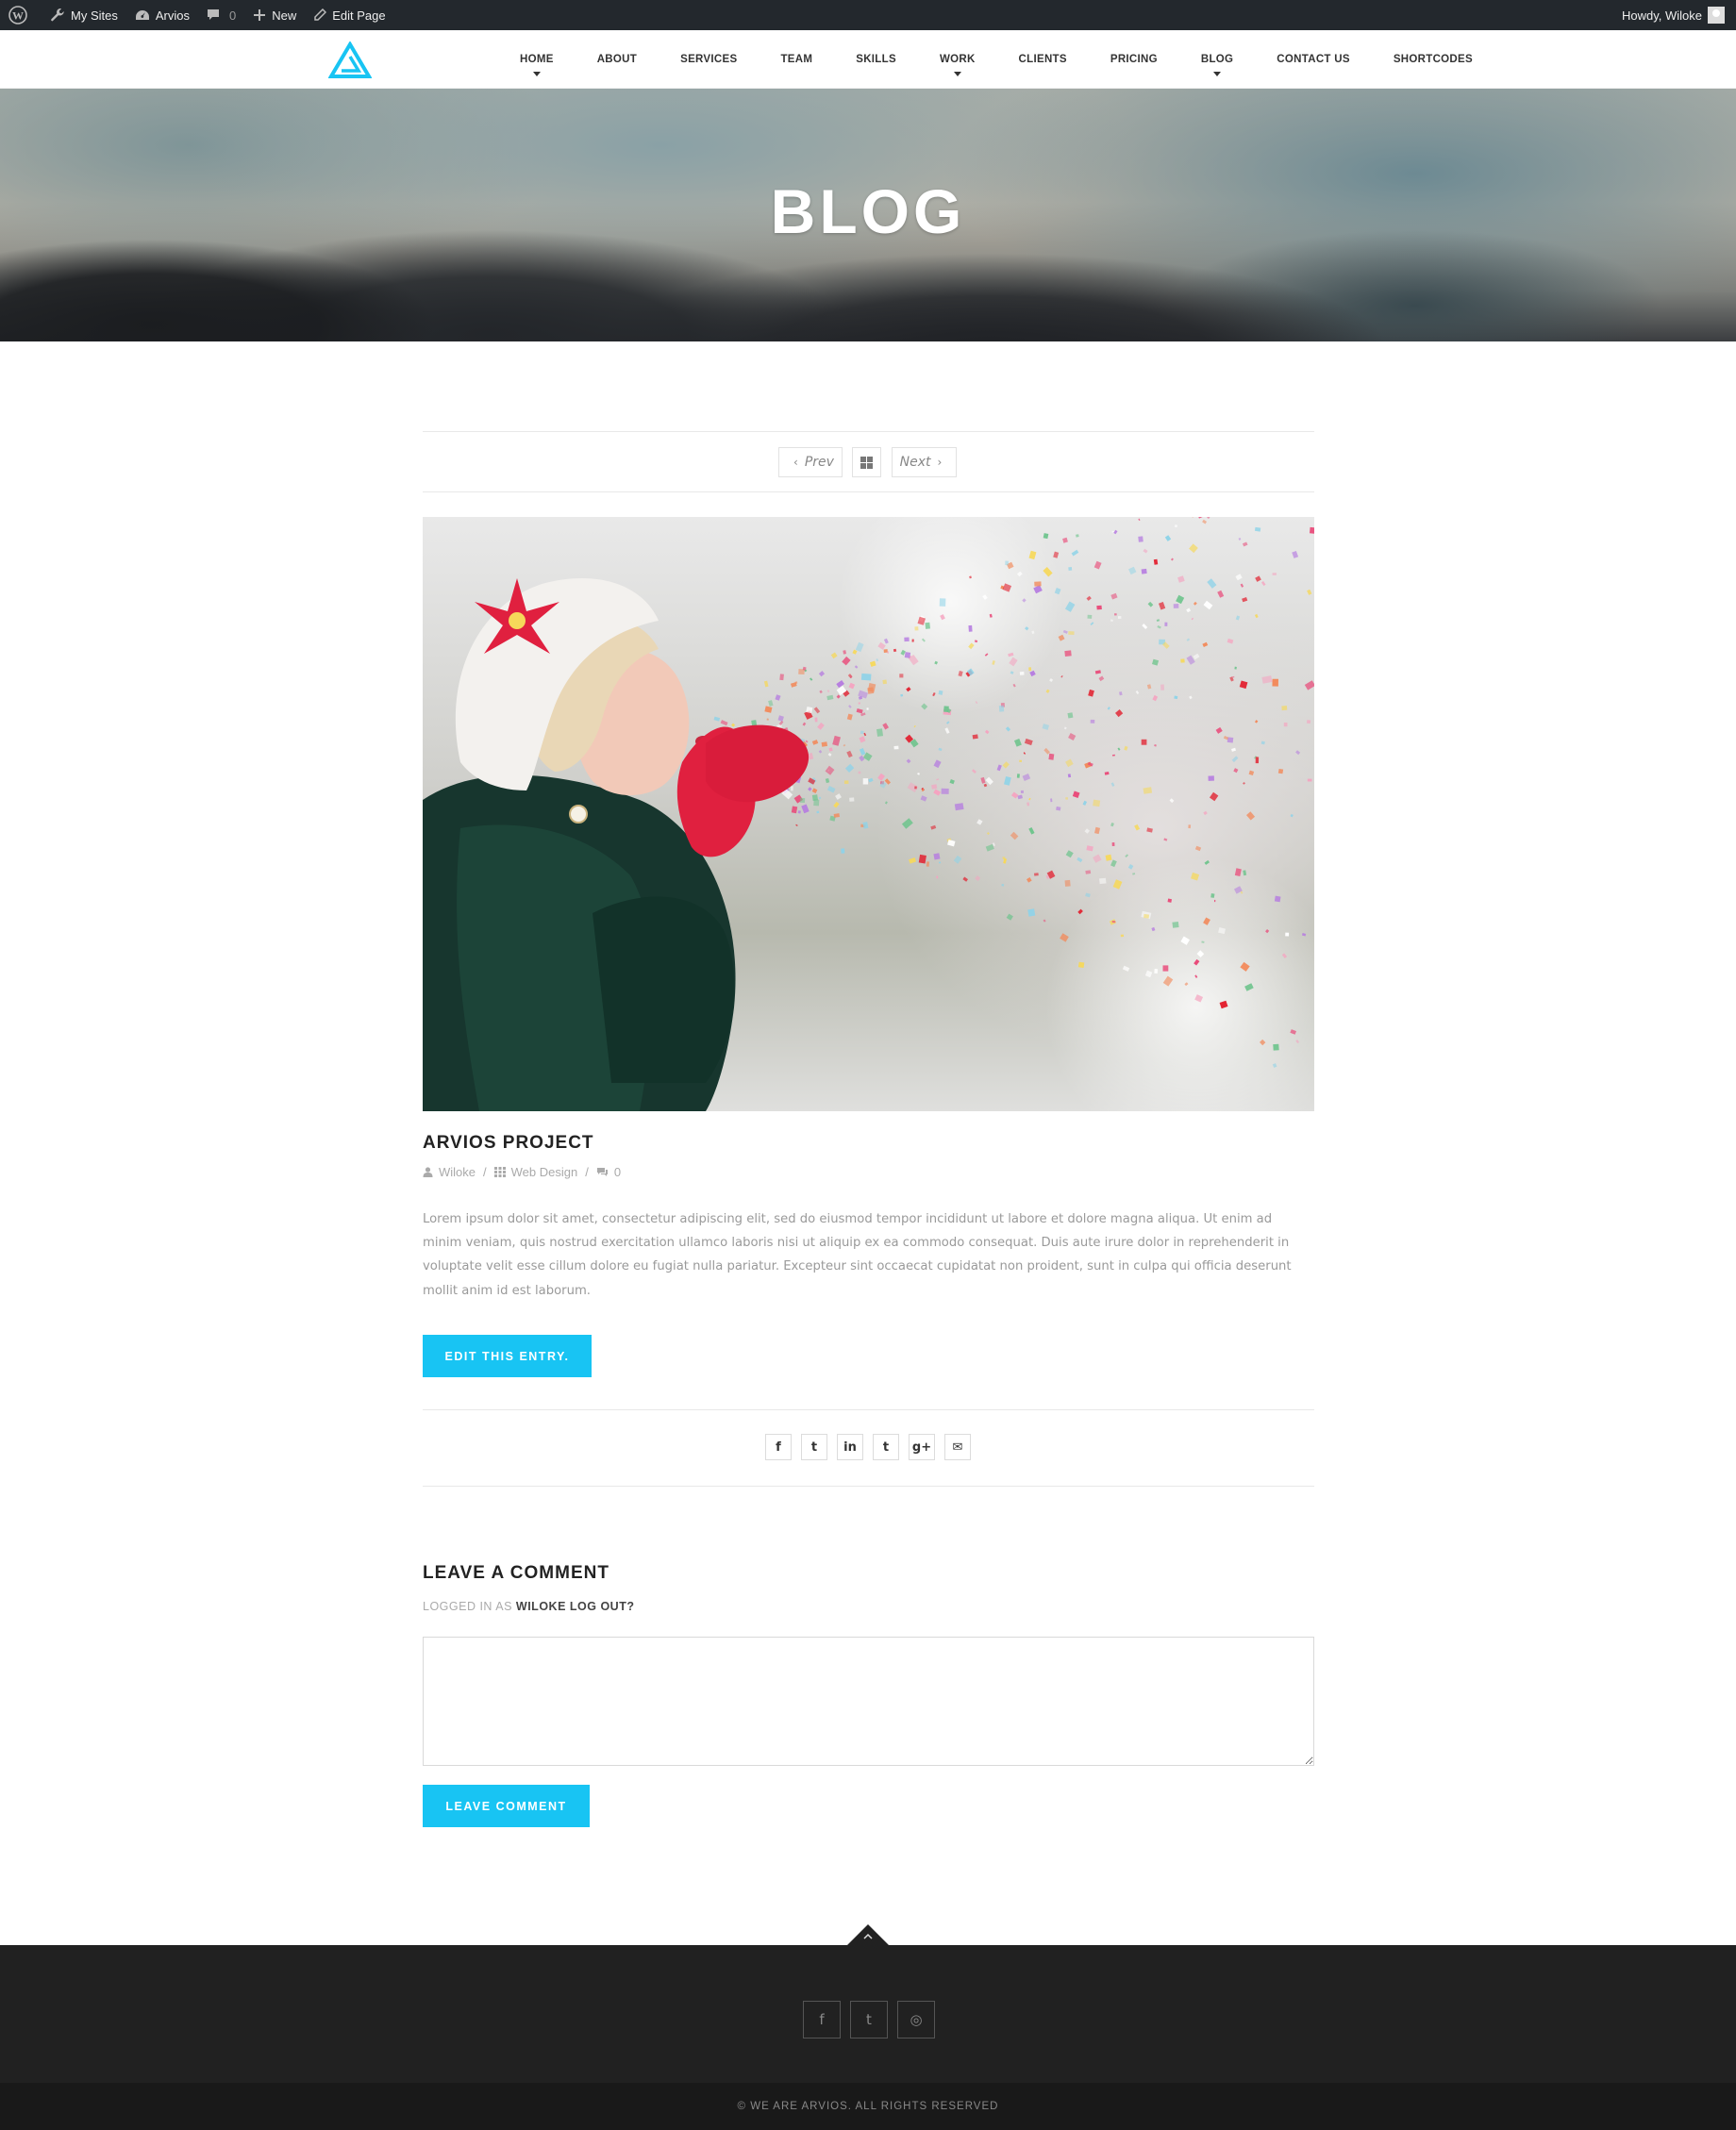 The image size is (1736, 2130). What do you see at coordinates (458, 1172) in the screenshot?
I see `post-author-link: Wiloke` at bounding box center [458, 1172].